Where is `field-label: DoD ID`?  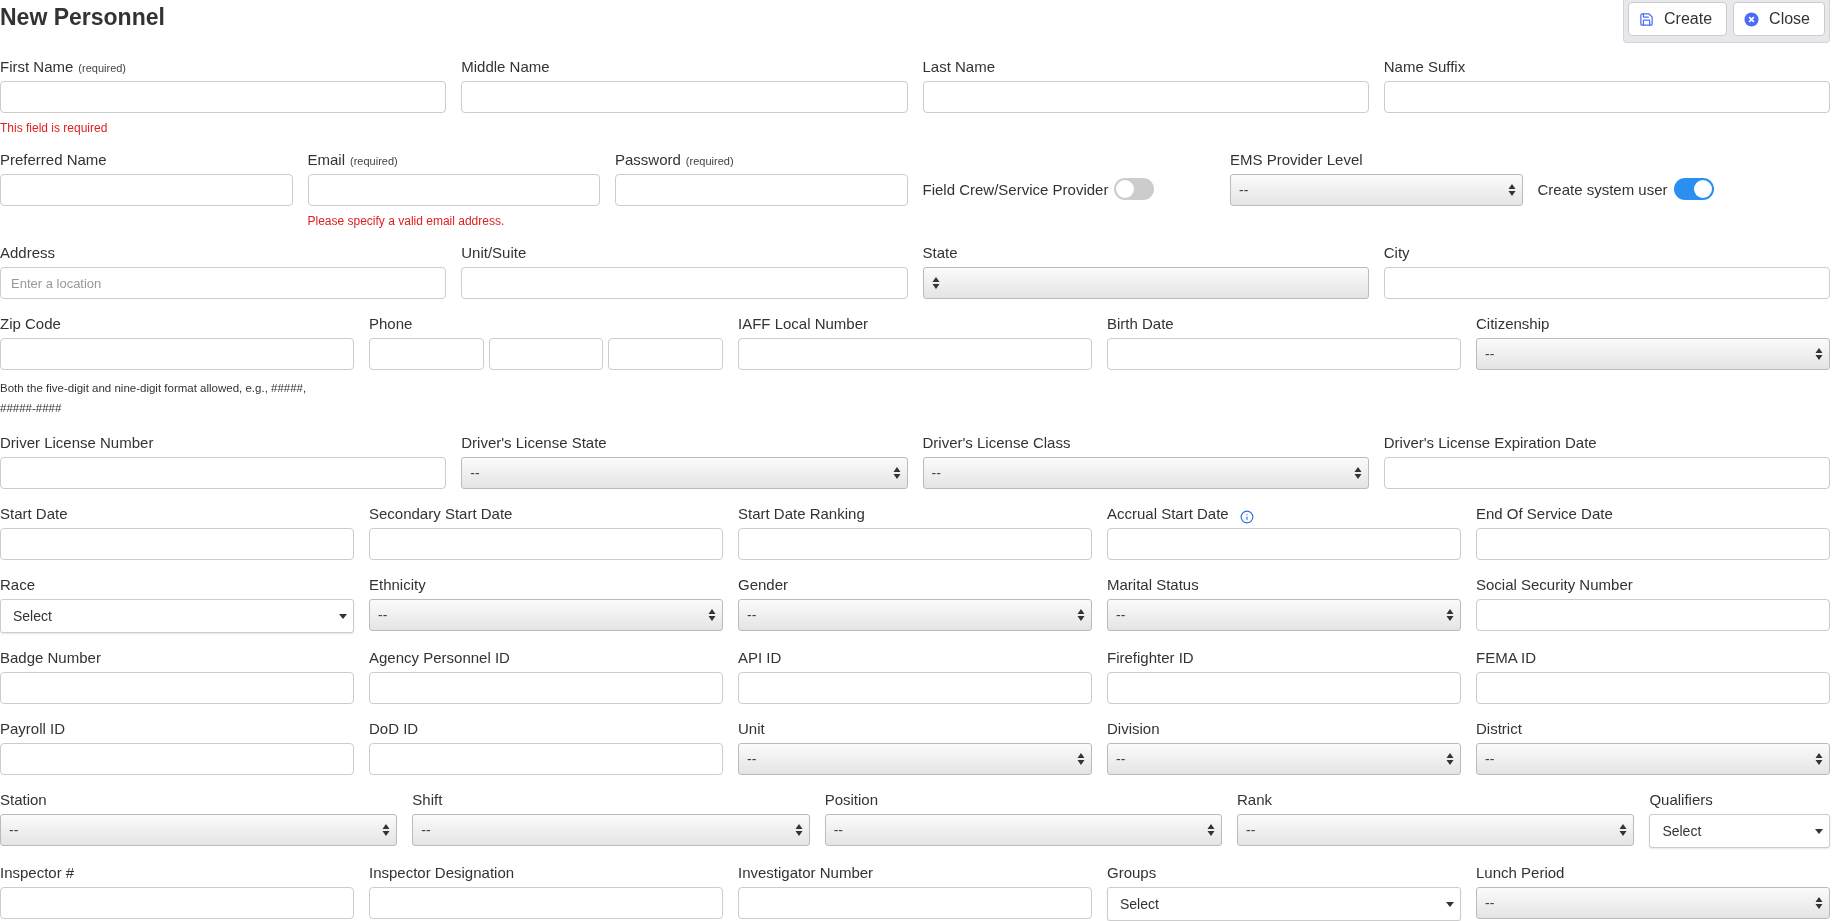
field-label: DoD ID is located at coordinates (394, 728).